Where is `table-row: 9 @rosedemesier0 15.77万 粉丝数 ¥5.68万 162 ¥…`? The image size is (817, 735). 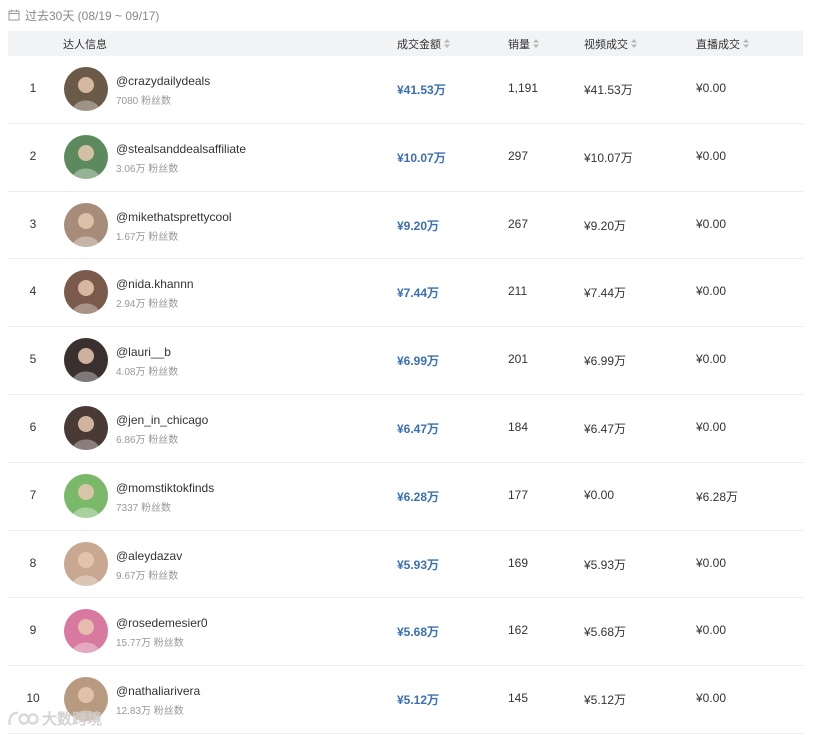
table-row: 9 @rosedemesier0 15.77万 粉丝数 ¥5.68万 162 ¥… is located at coordinates (405, 632).